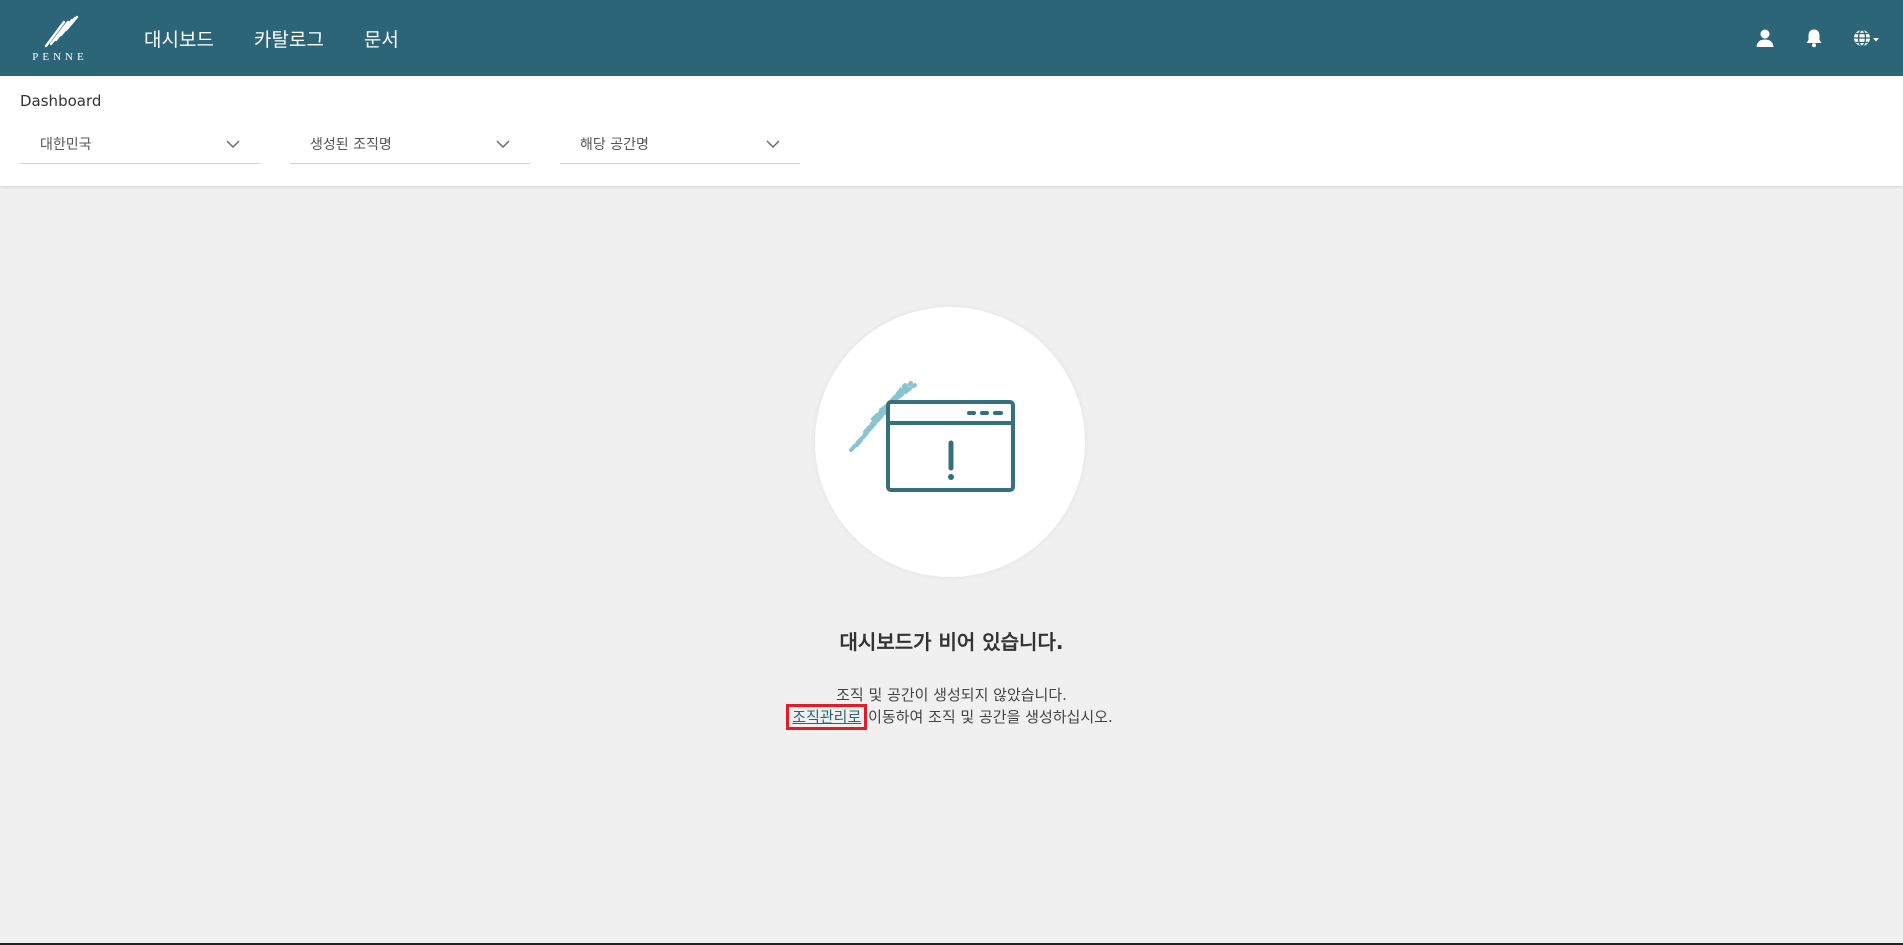 The width and height of the screenshot is (1903, 945). What do you see at coordinates (988, 717) in the screenshot?
I see `empty-state-line-2-text: 이동하여 조직 및 공간을 생성하십시오.` at bounding box center [988, 717].